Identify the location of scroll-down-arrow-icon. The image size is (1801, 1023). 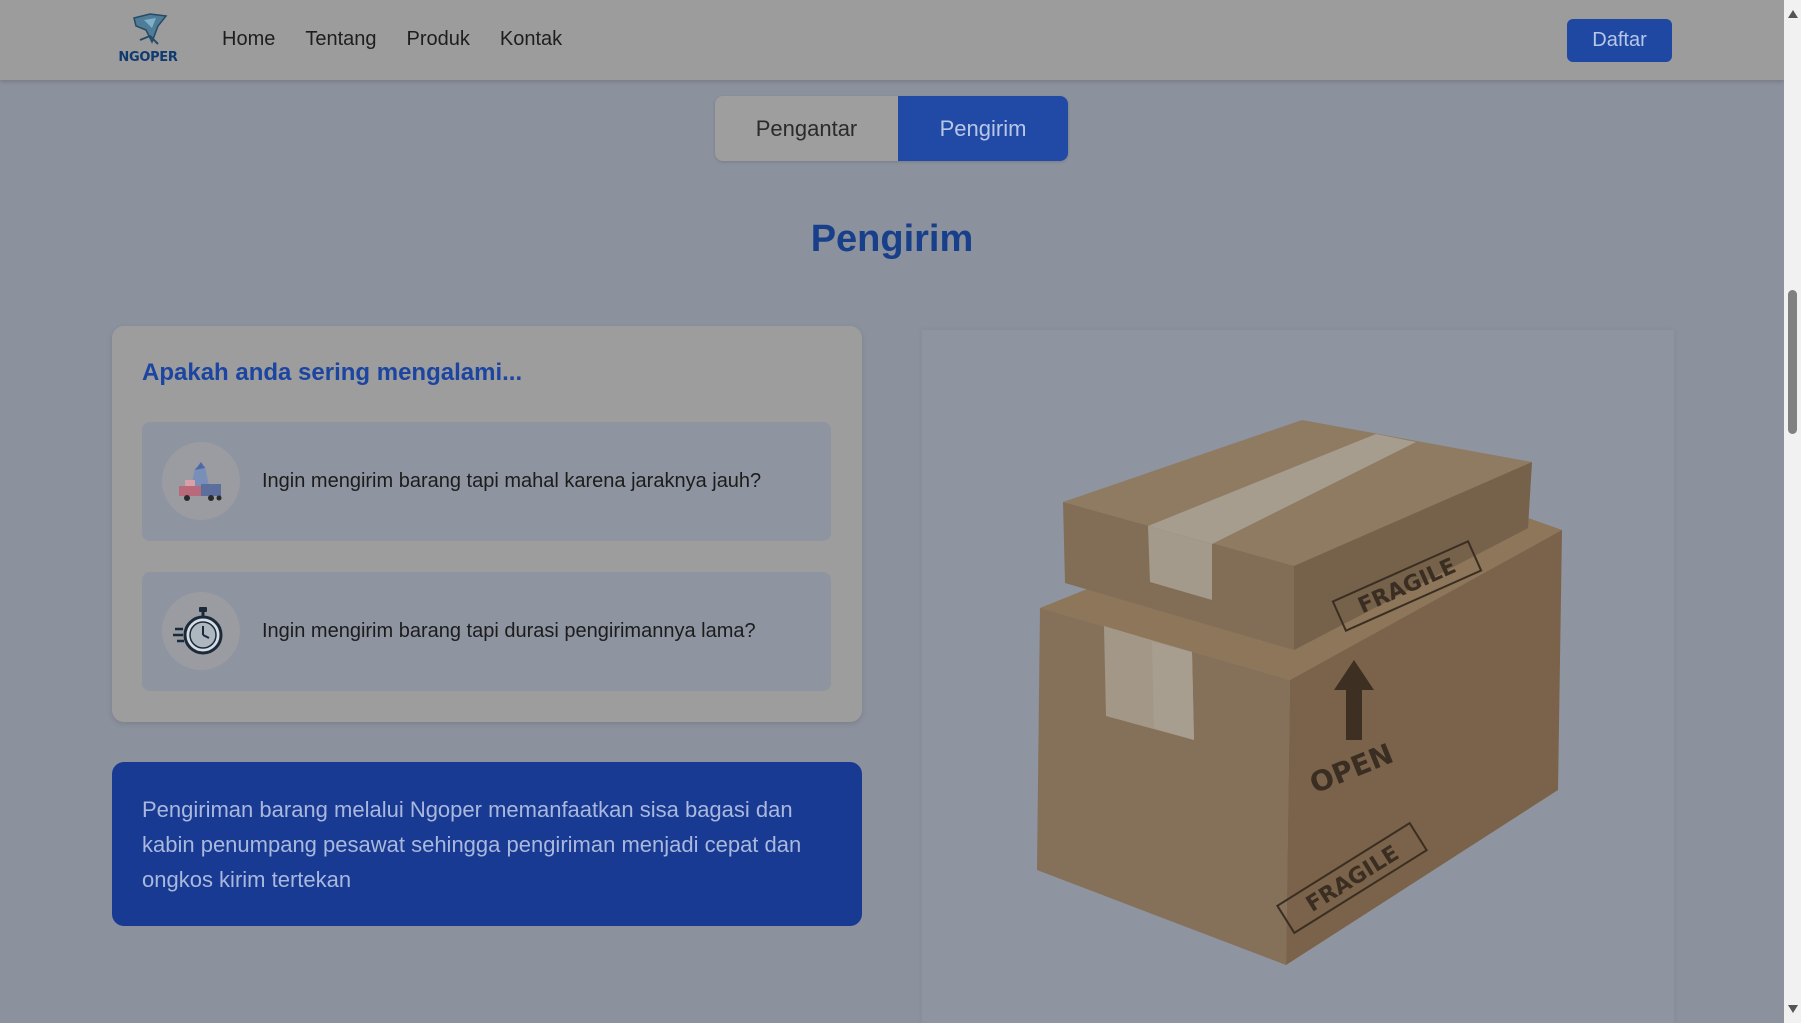
(1793, 1009).